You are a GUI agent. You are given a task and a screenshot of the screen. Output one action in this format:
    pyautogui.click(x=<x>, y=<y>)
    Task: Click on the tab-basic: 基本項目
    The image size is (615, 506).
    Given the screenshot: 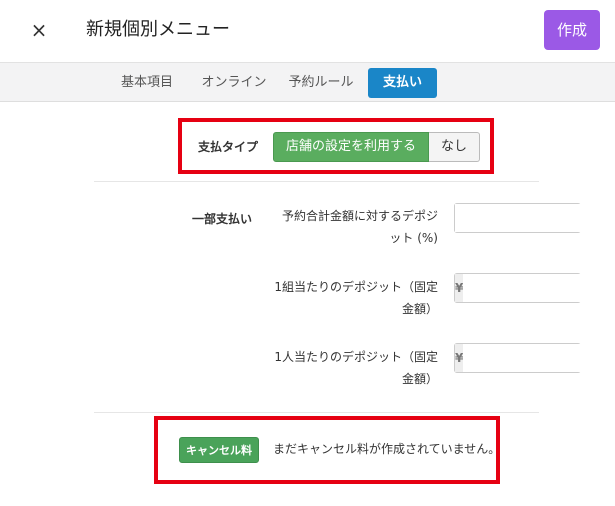 What is the action you would take?
    pyautogui.click(x=147, y=83)
    